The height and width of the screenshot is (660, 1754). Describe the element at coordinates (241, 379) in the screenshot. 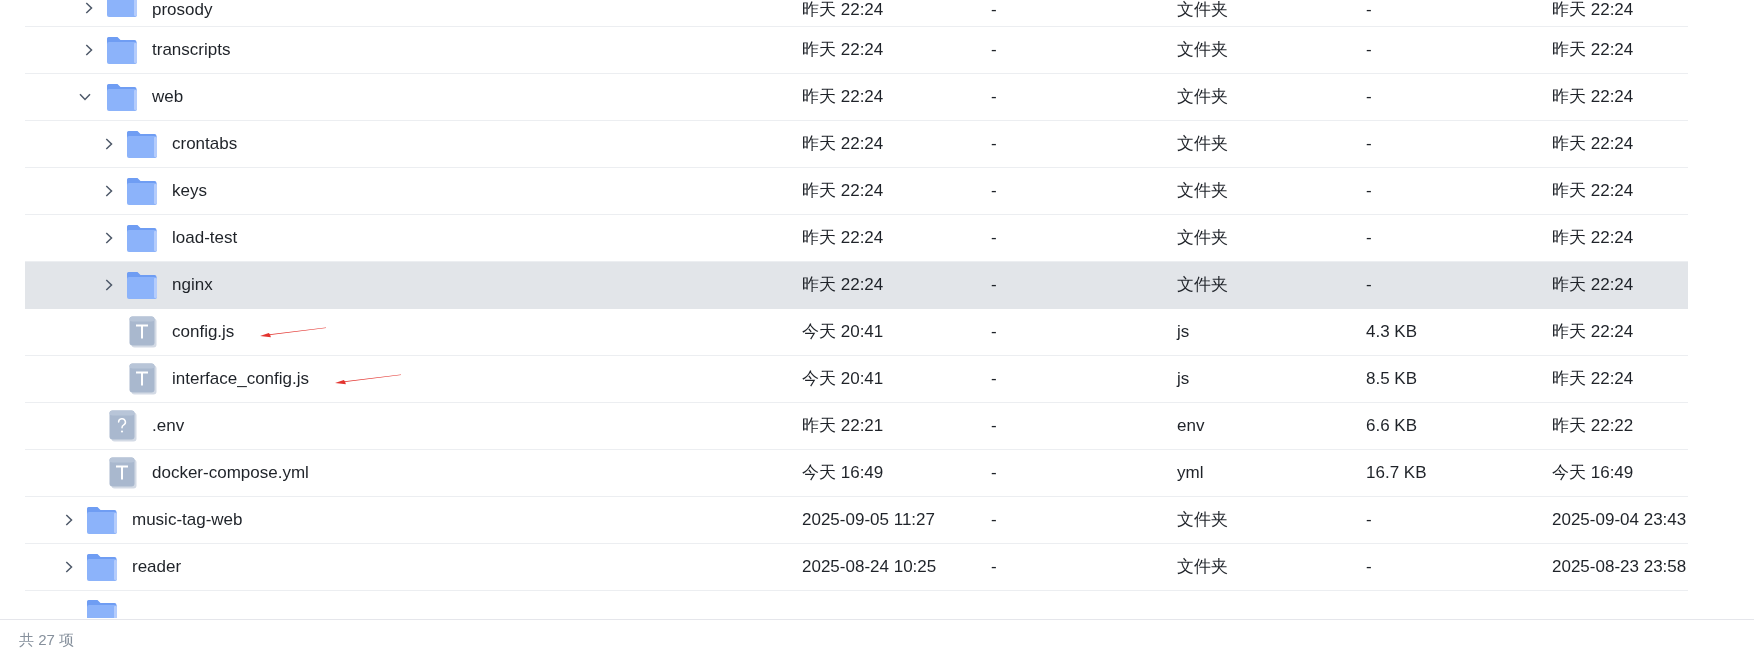

I see `file-name: interface_config.js` at that location.